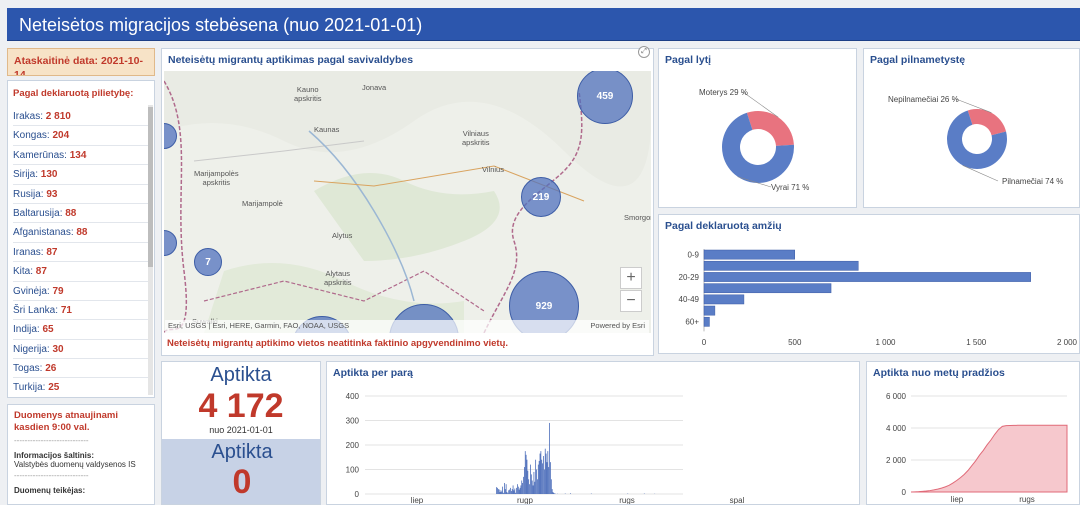  I want to click on citizenship-item: Indija: 65, so click(82, 330).